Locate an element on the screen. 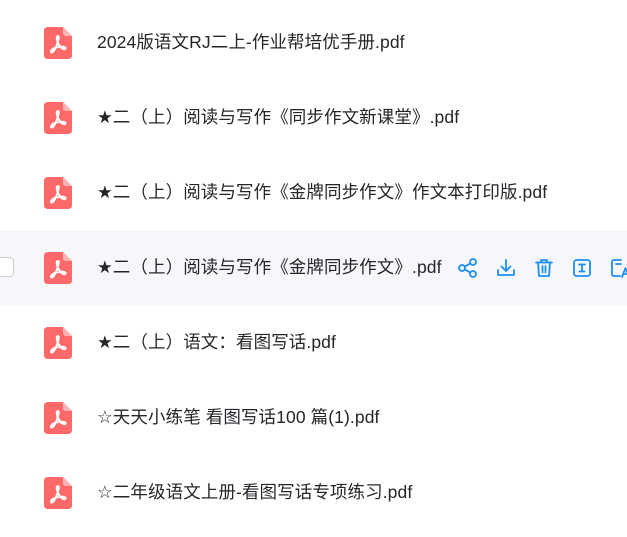 The image size is (627, 537). translate-icon is located at coordinates (619, 268).